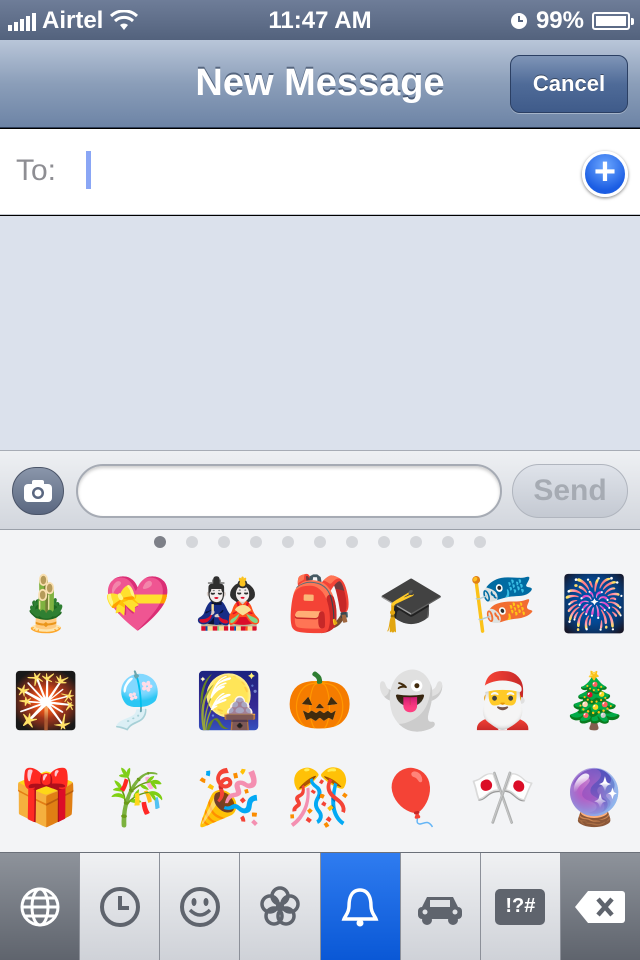  Describe the element at coordinates (502, 604) in the screenshot. I see `emoji-key: 🎏` at that location.